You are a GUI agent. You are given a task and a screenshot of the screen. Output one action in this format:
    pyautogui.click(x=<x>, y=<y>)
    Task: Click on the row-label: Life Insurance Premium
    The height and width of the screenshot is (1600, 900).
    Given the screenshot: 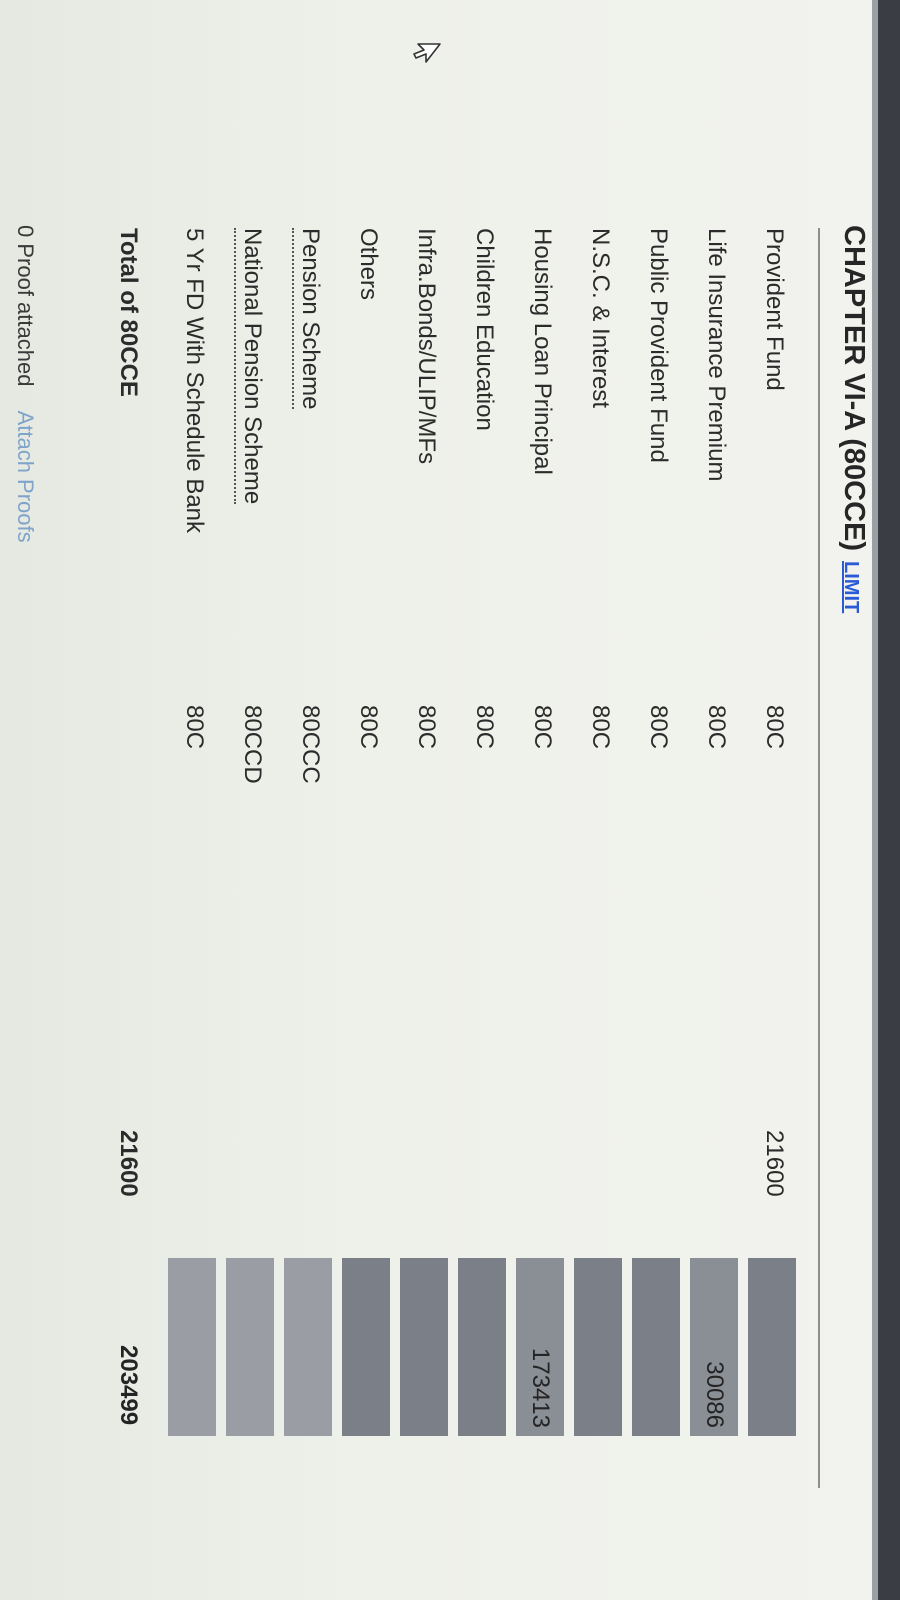 What is the action you would take?
    pyautogui.click(x=716, y=355)
    